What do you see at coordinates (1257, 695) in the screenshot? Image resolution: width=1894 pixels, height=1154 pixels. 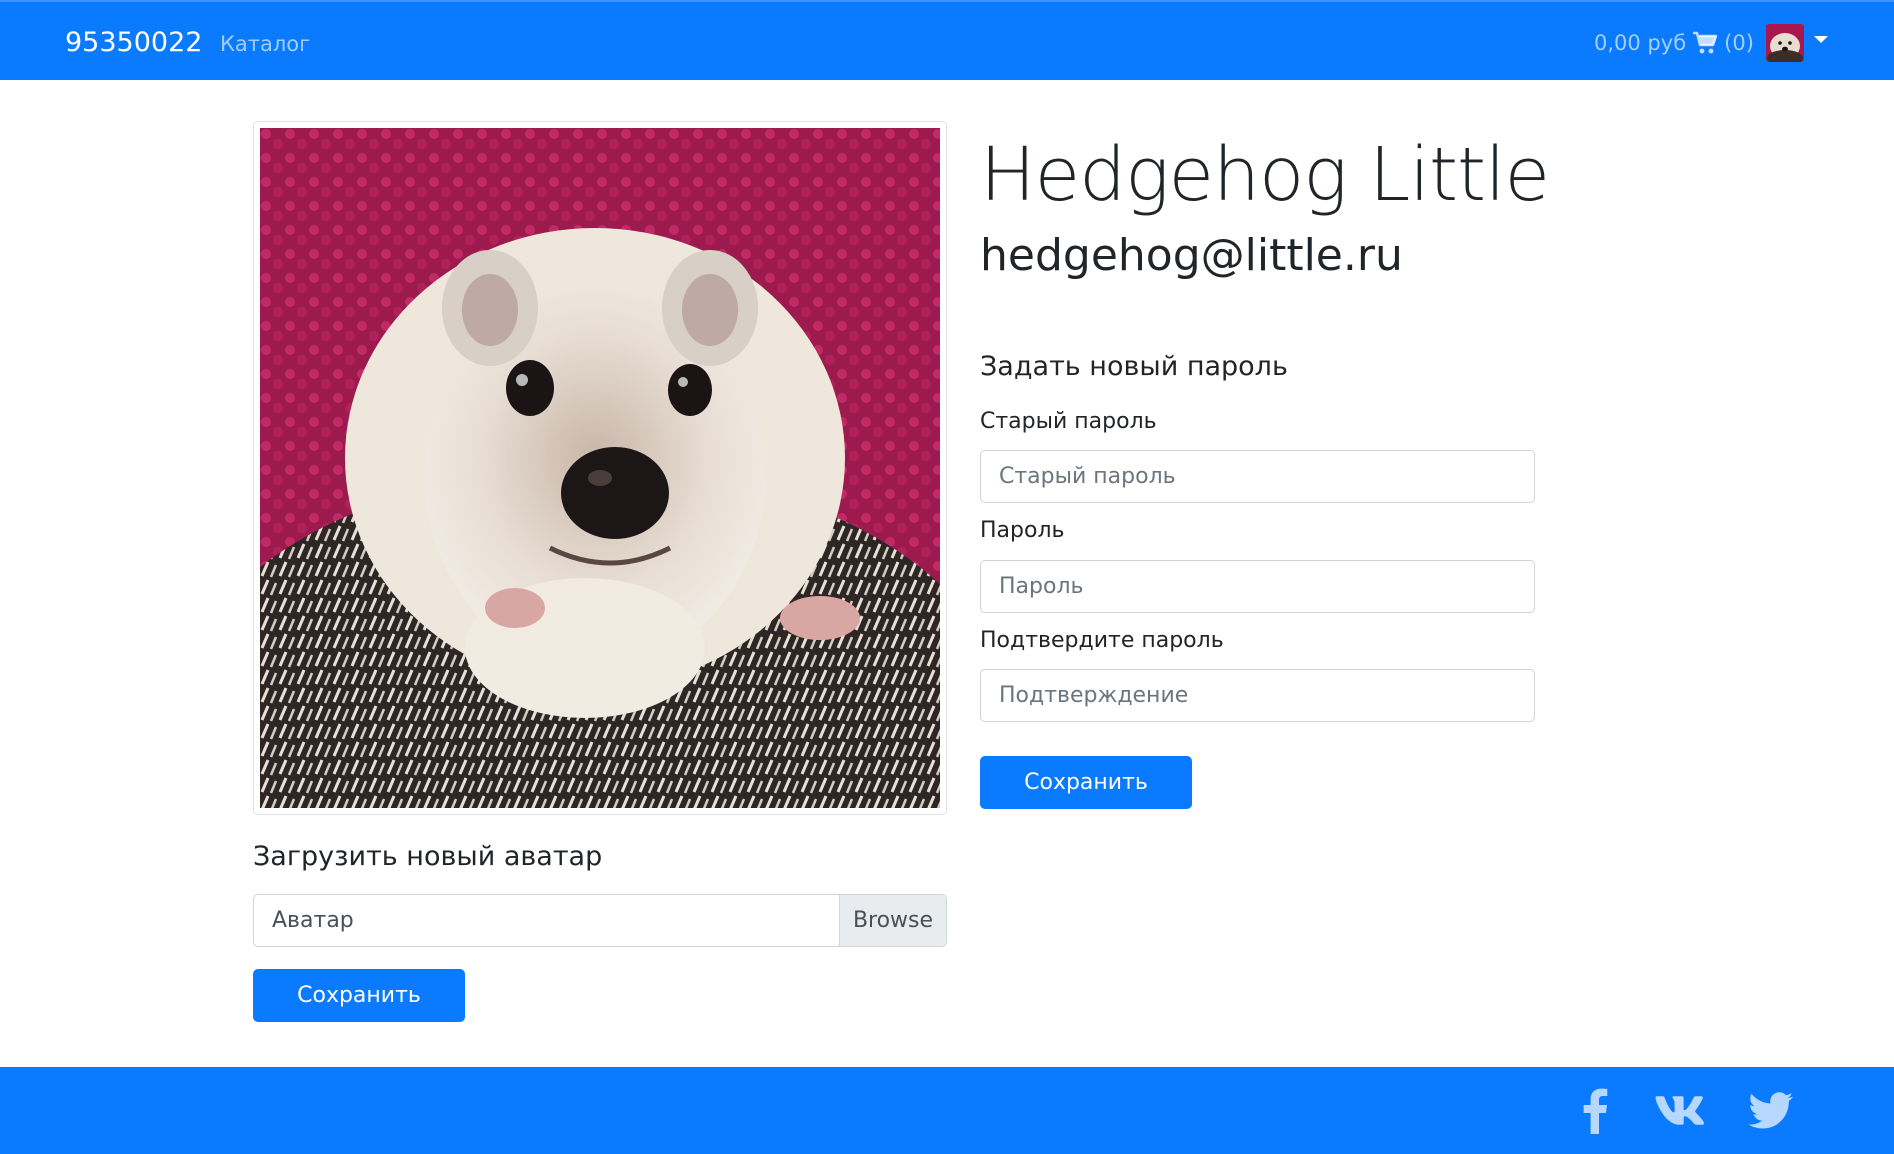 I see `confirm-password-field` at bounding box center [1257, 695].